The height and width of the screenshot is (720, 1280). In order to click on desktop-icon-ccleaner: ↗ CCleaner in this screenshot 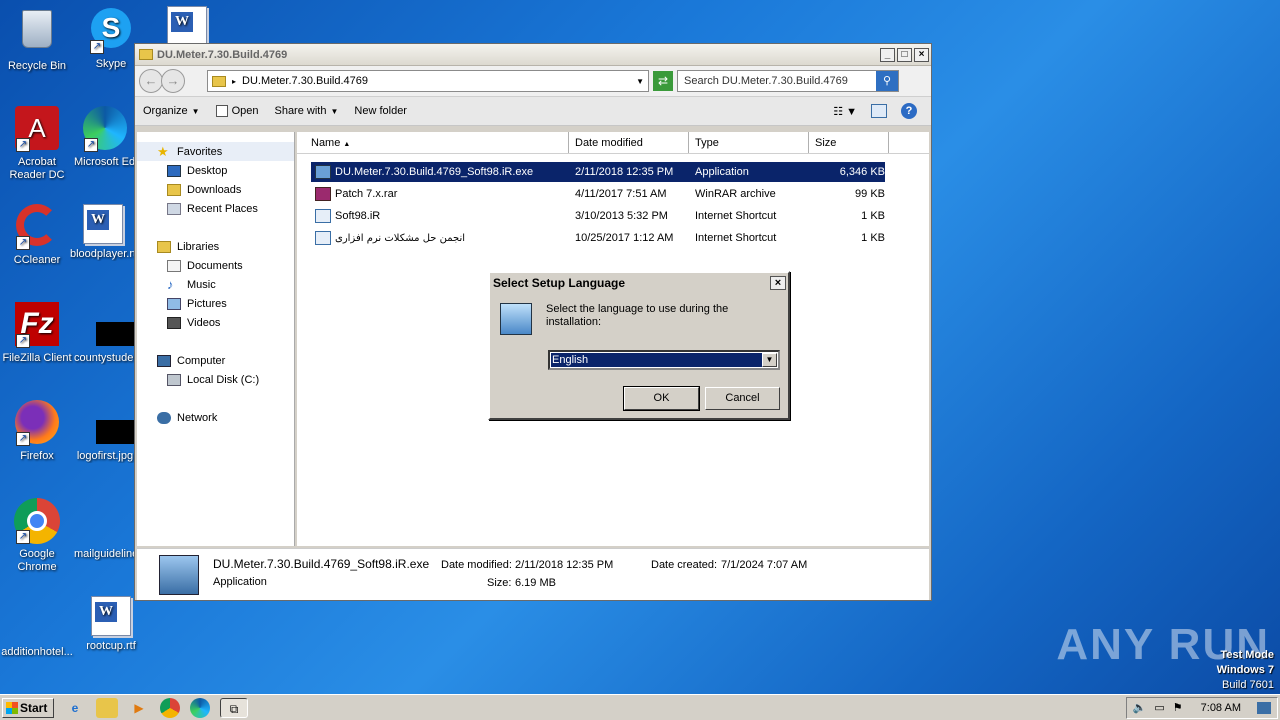, I will do `click(37, 235)`.